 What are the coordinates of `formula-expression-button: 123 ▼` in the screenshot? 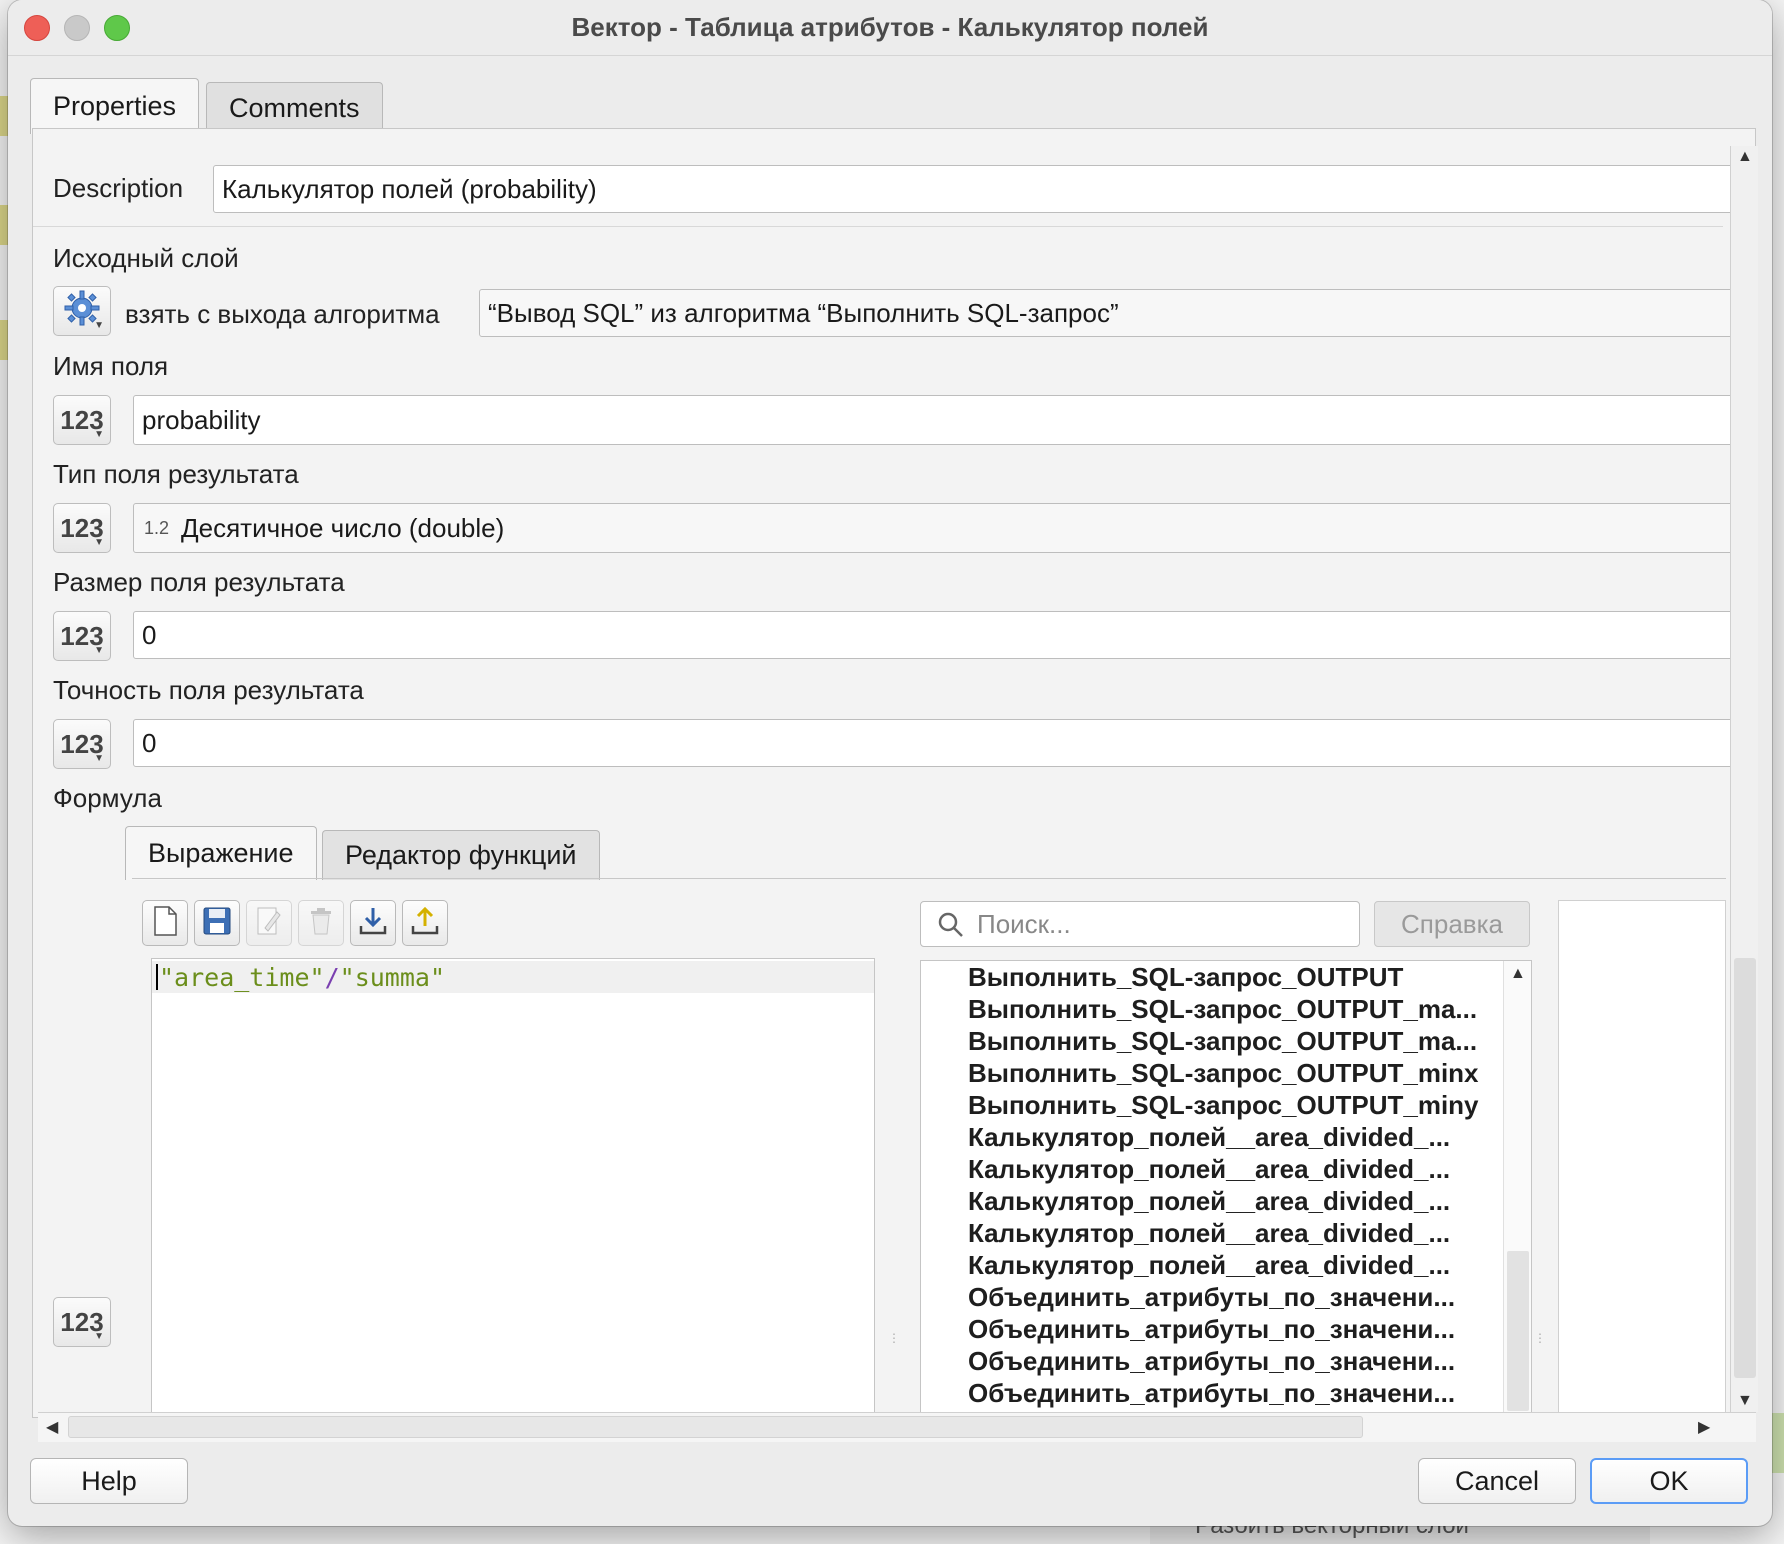 It's located at (82, 1322).